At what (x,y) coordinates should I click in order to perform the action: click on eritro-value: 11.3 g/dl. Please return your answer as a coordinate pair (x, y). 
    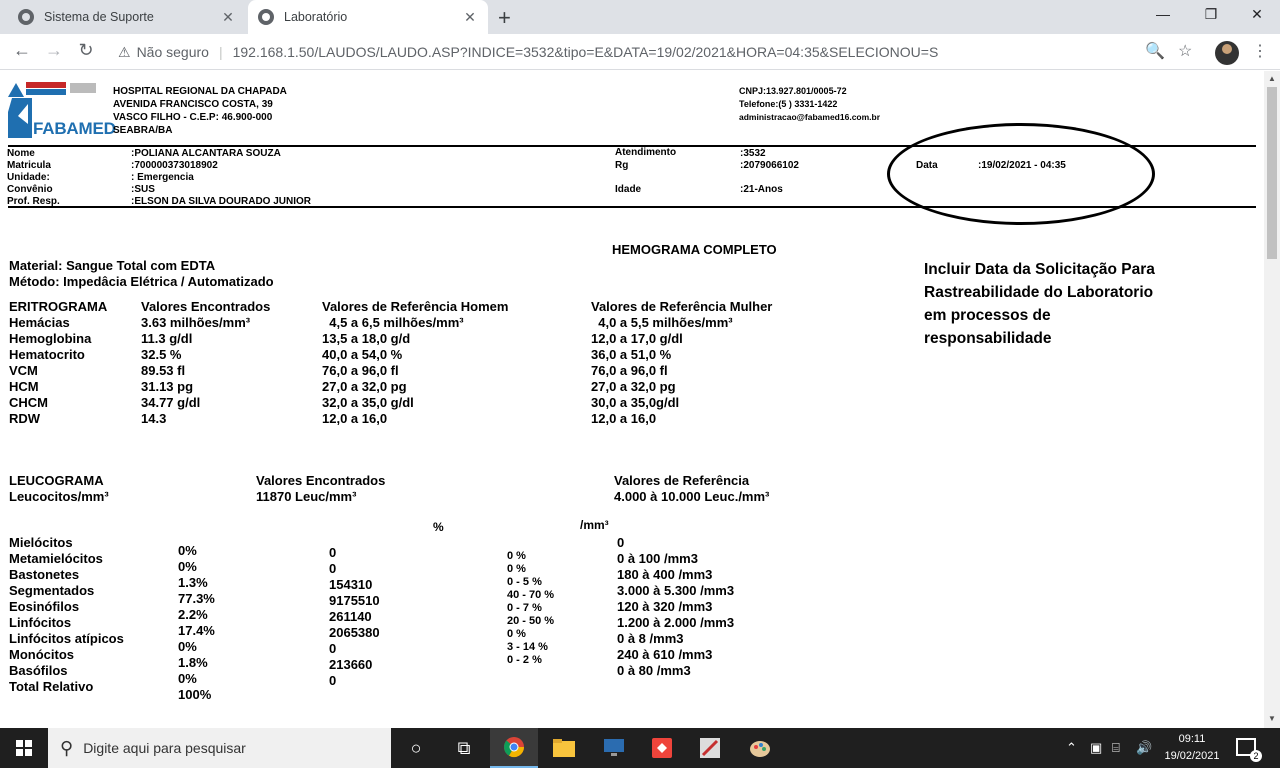
    Looking at the image, I should click on (167, 338).